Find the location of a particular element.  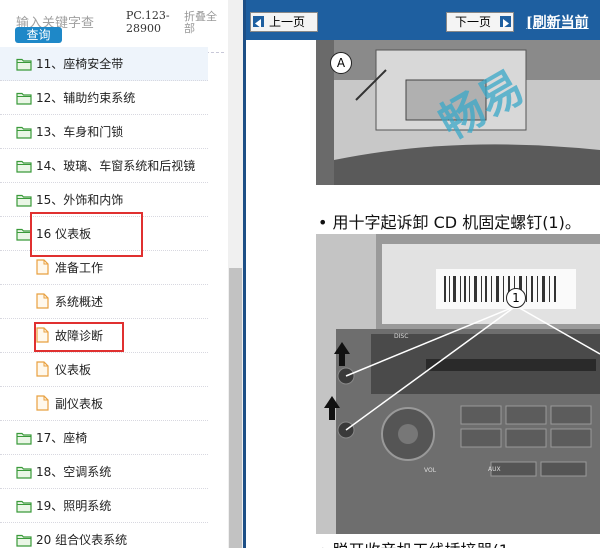

callout-1-label: 1 is located at coordinates (516, 298).